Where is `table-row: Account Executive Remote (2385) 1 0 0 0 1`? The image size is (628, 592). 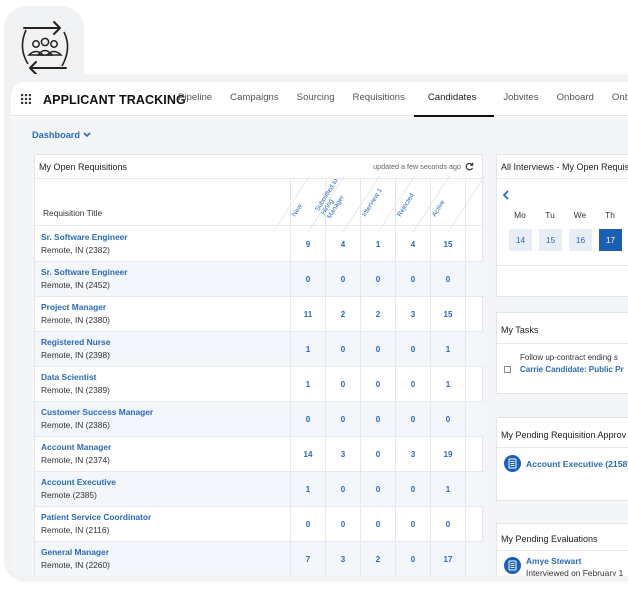 table-row: Account Executive Remote (2385) 1 0 0 0 1 is located at coordinates (259, 489).